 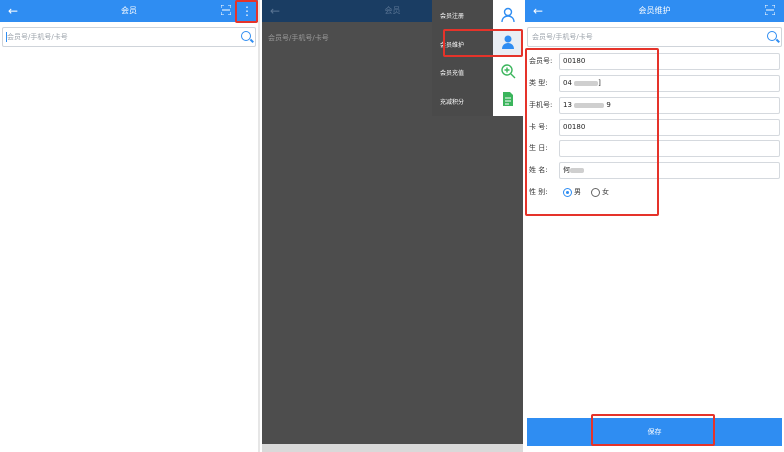 I want to click on panel-divider, so click(x=259, y=226).